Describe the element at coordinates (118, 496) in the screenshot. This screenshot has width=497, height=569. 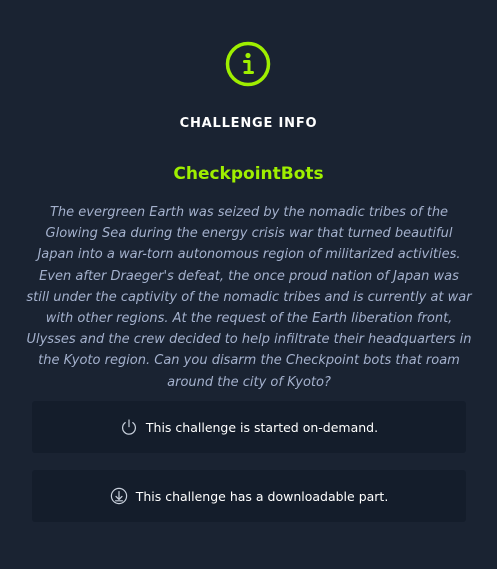
I see `download-icon` at that location.